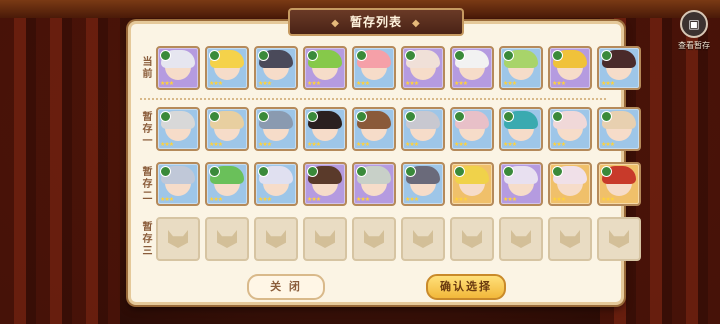 The image size is (720, 324). I want to click on title-text: 暂存列表, so click(375, 22).